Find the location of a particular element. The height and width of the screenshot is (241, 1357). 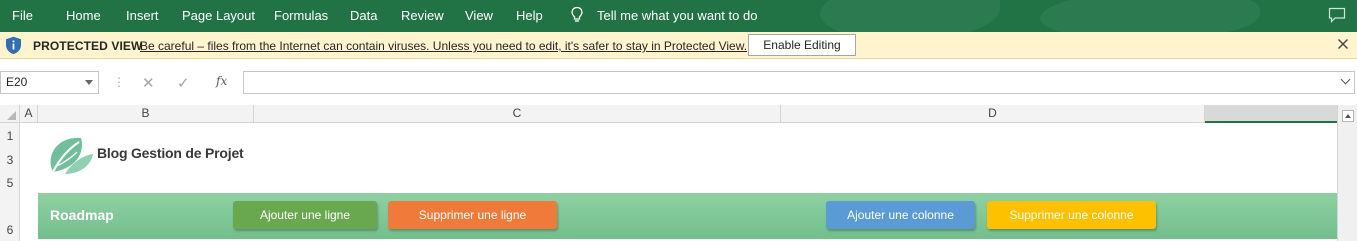

column-headers: A B C D is located at coordinates (678, 114).